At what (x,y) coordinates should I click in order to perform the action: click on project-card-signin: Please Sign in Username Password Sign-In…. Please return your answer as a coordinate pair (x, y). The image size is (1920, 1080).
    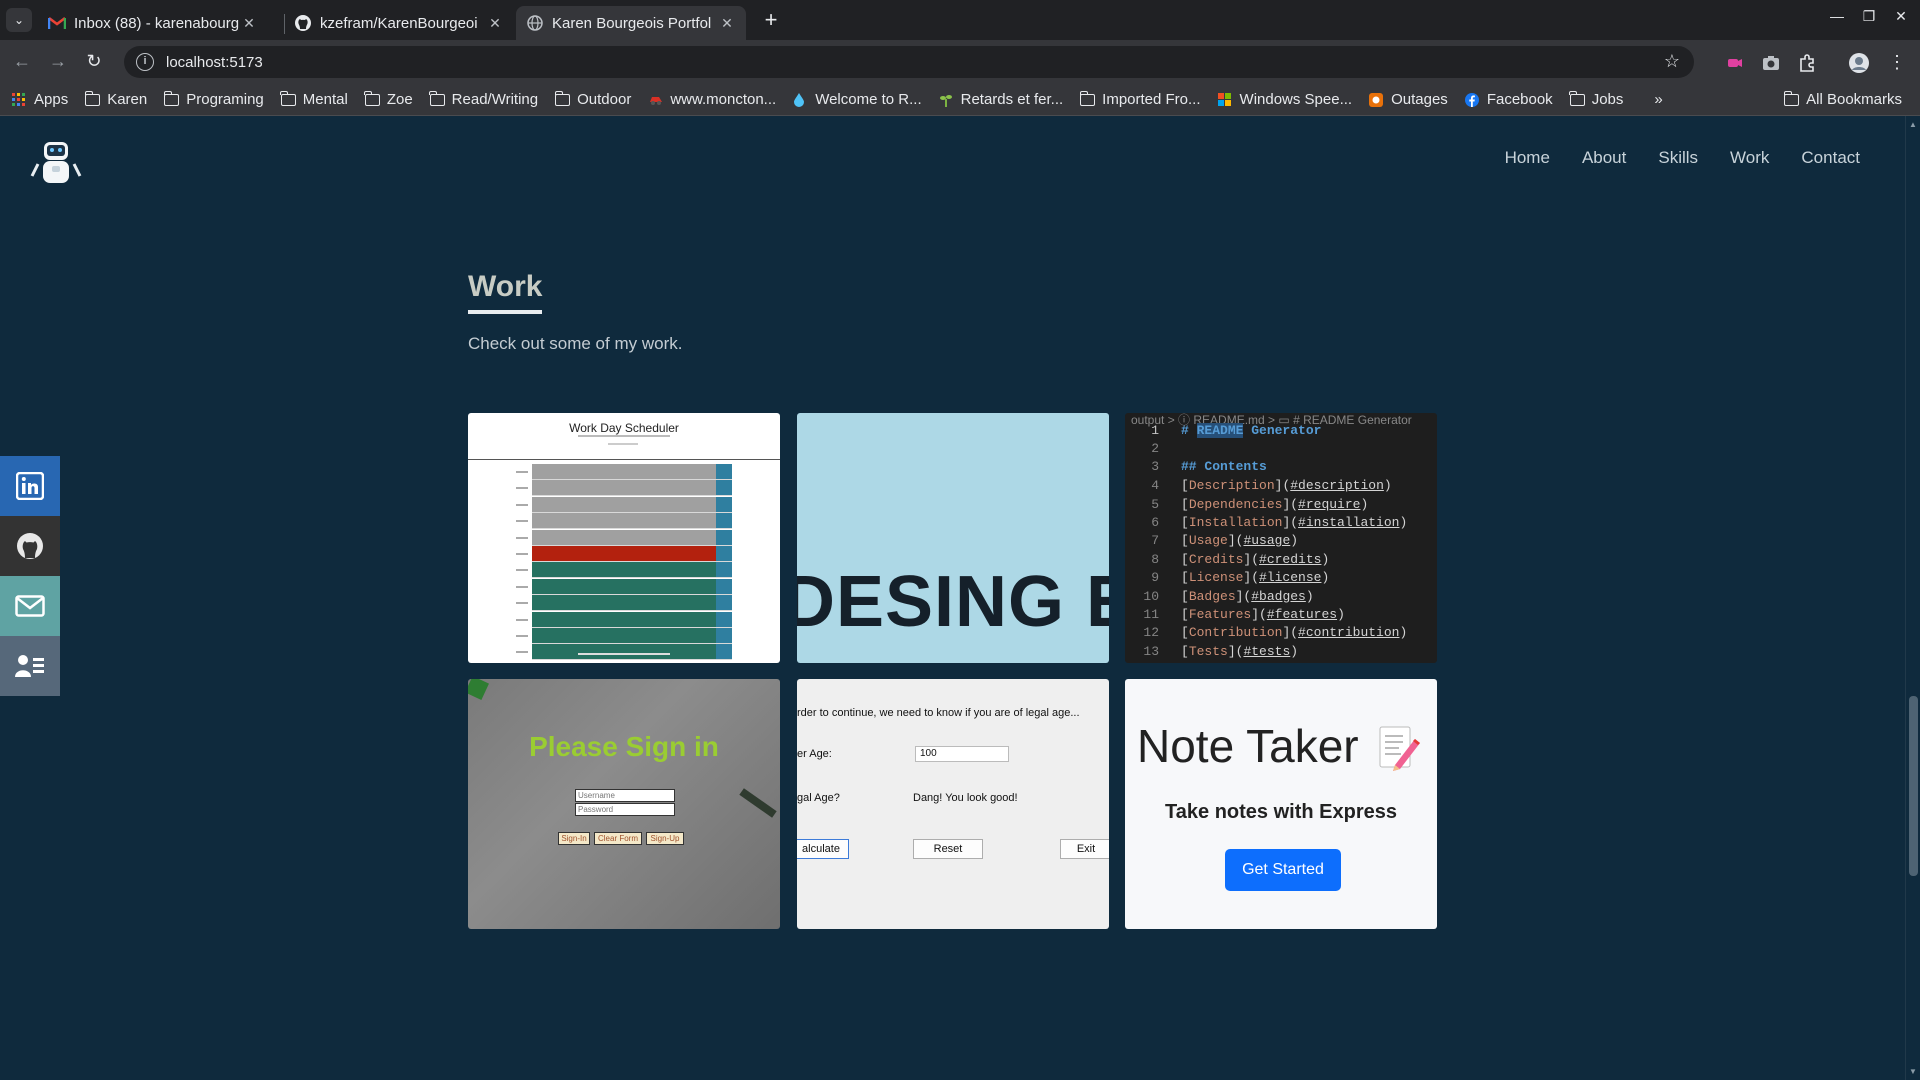
    Looking at the image, I should click on (624, 804).